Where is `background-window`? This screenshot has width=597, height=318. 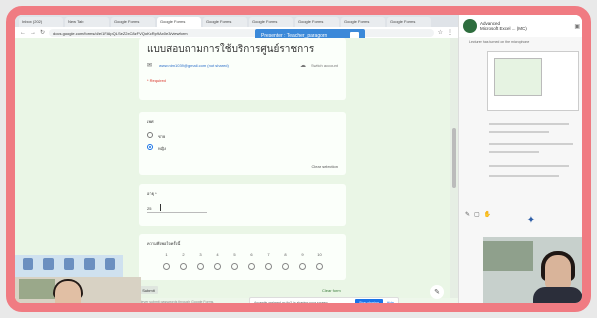 background-window is located at coordinates (508, 256).